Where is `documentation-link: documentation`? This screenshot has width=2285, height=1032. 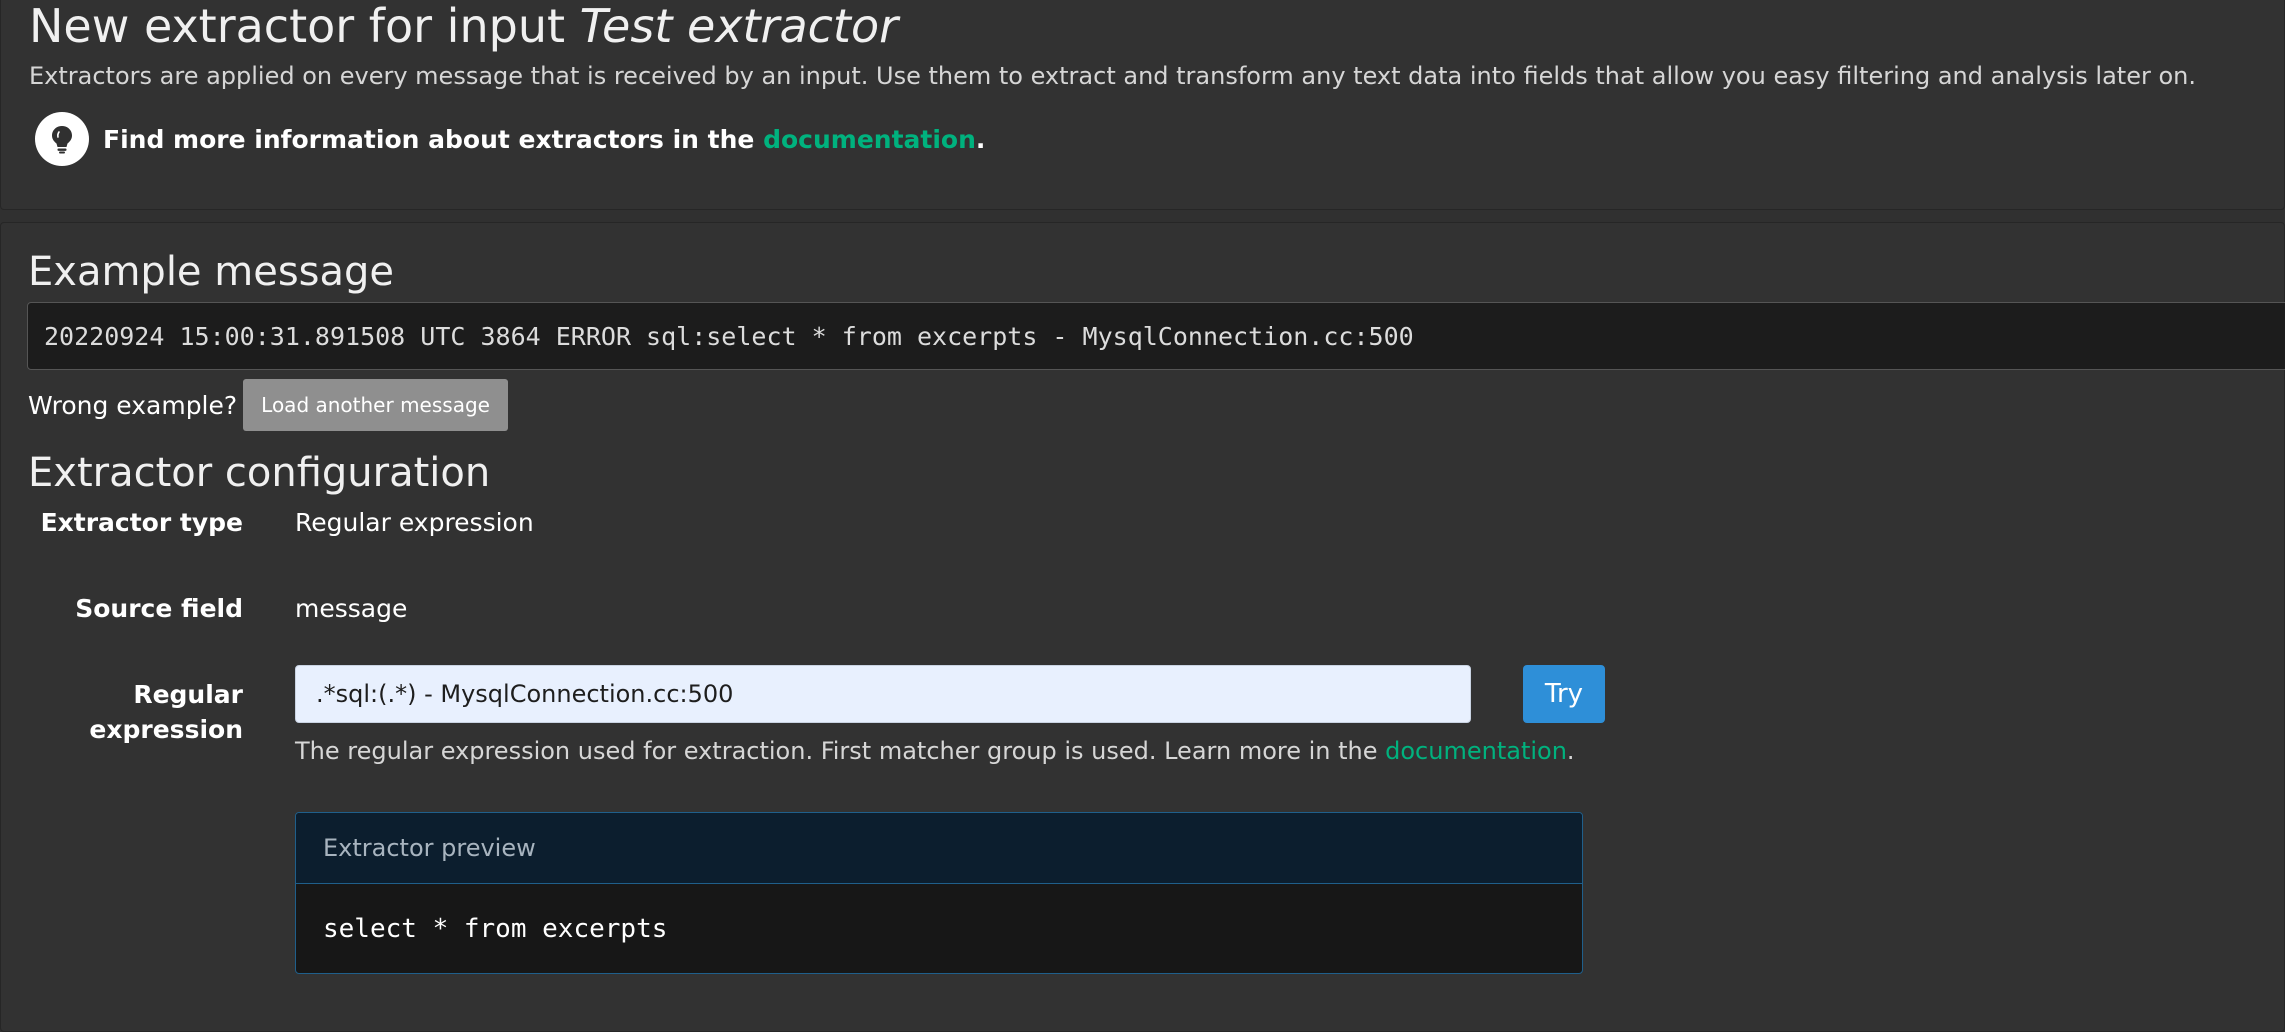
documentation-link: documentation is located at coordinates (869, 139).